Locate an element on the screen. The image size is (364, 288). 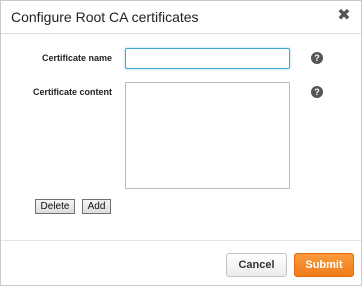
delete-button: Delete is located at coordinates (55, 206).